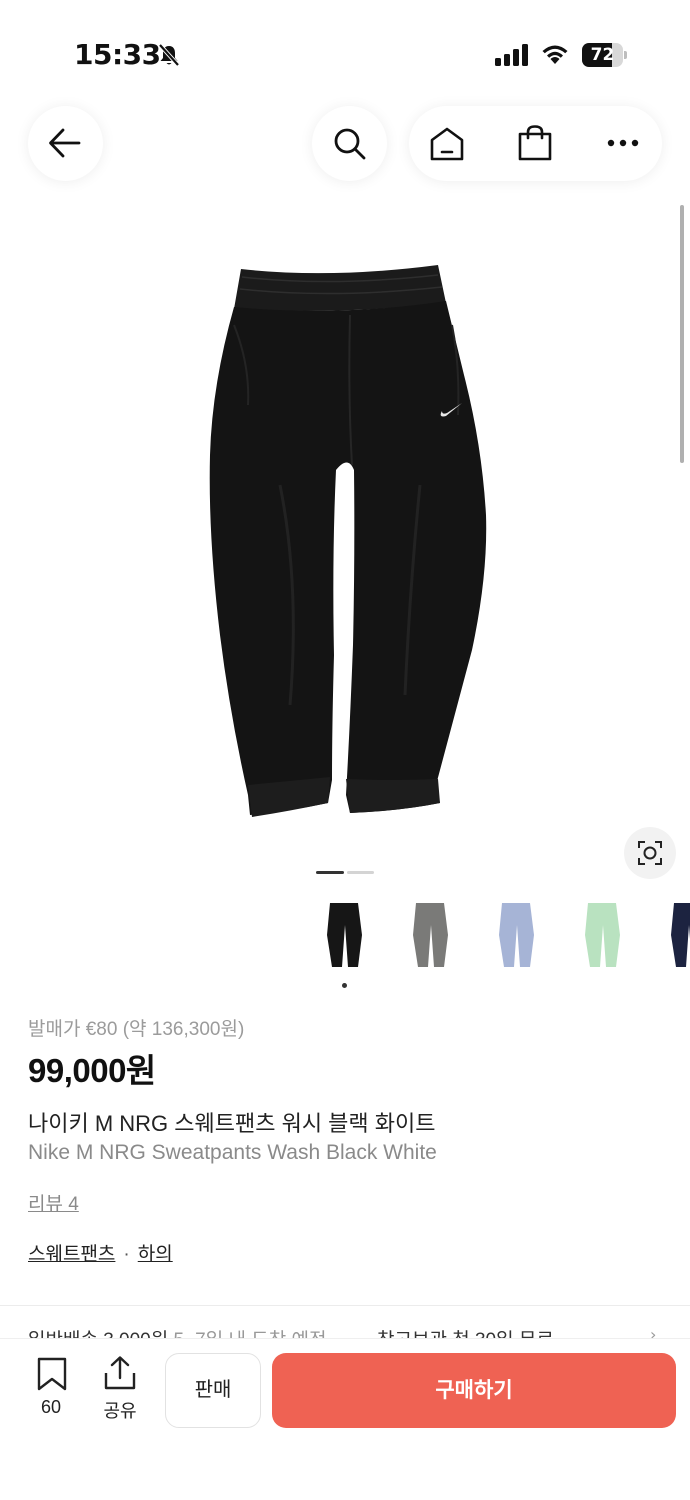  I want to click on page-indicator-active, so click(330, 872).